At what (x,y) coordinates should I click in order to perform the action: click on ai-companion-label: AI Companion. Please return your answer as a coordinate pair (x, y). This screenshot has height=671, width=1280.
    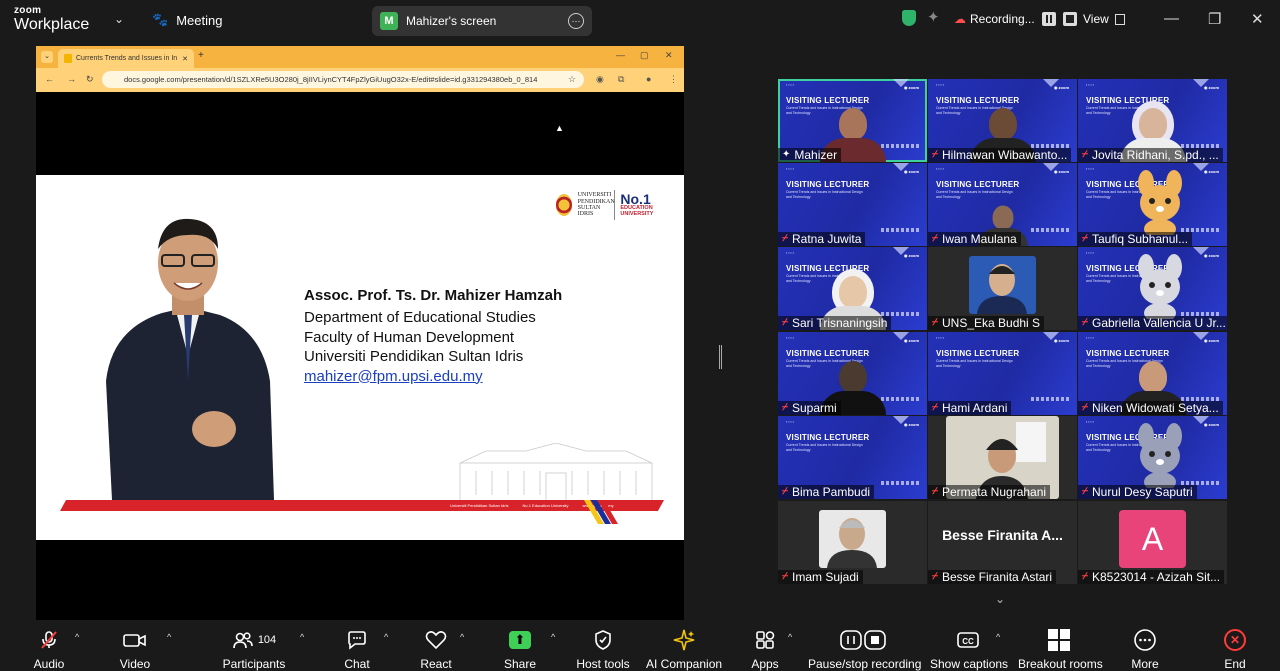
    Looking at the image, I should click on (684, 664).